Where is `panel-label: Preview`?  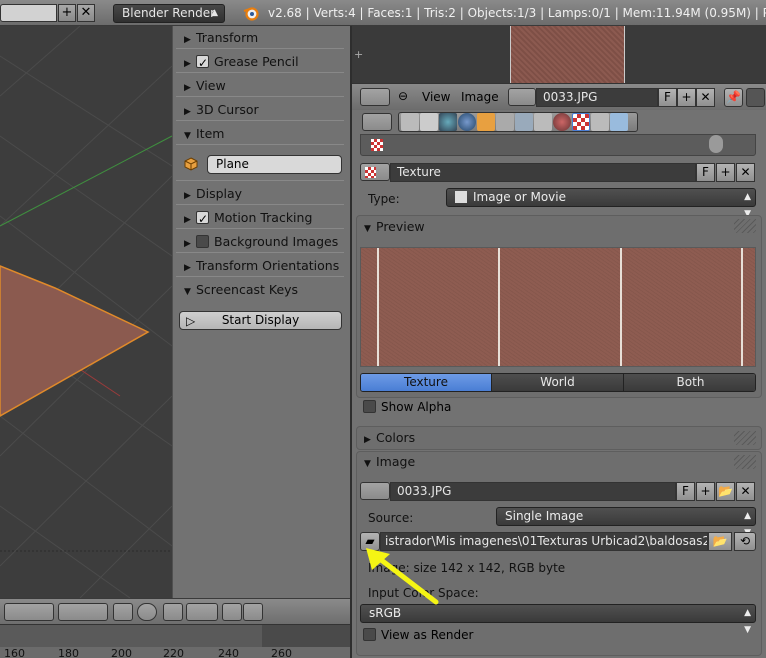 panel-label: Preview is located at coordinates (400, 226).